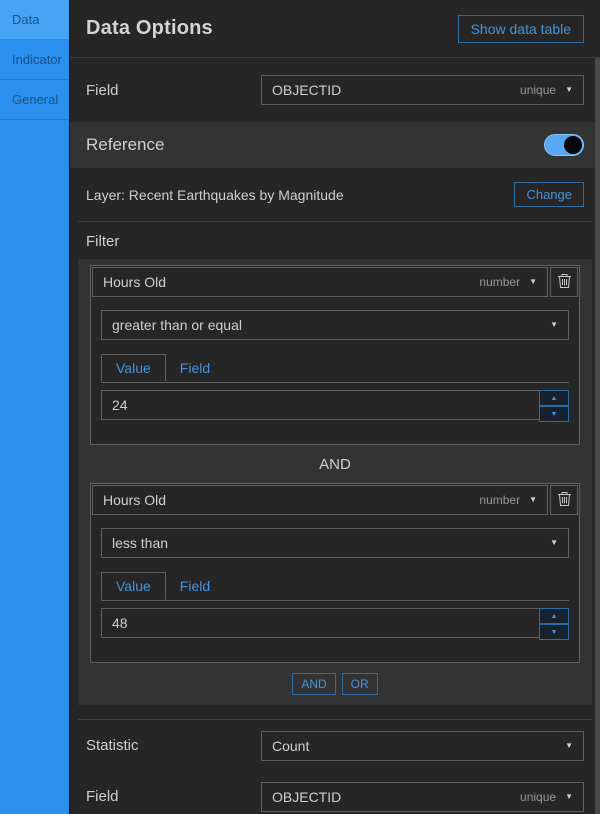 Image resolution: width=600 pixels, height=814 pixels. I want to click on reference-label: Reference, so click(125, 144).